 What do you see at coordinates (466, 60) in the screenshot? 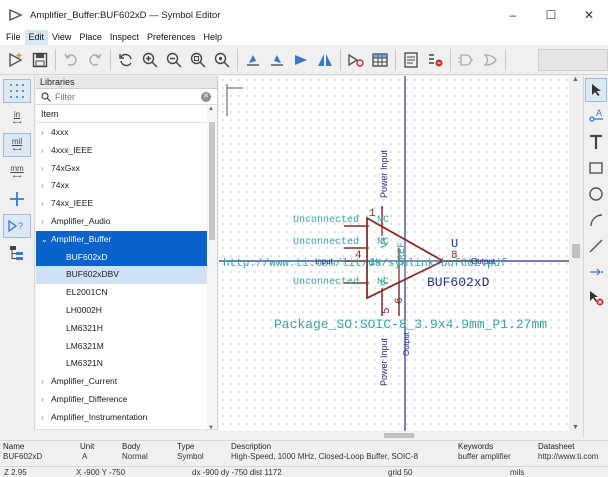
I see `deMorgan-standard-icon` at bounding box center [466, 60].